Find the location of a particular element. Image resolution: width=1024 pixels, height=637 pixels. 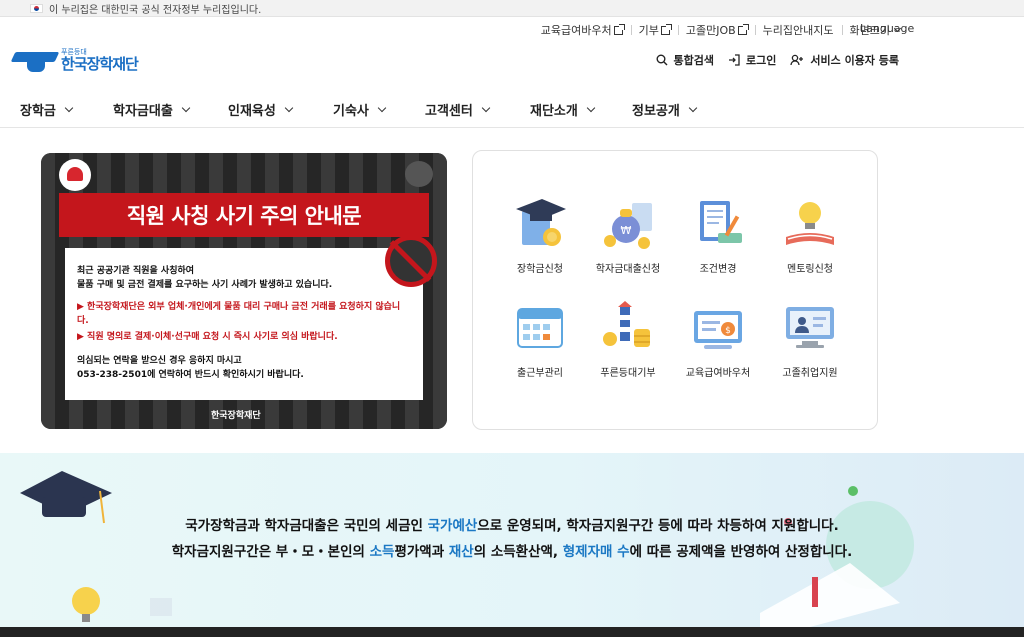

quick-loan-apply: ₩ 학자금대출신청 is located at coordinates (628, 235).